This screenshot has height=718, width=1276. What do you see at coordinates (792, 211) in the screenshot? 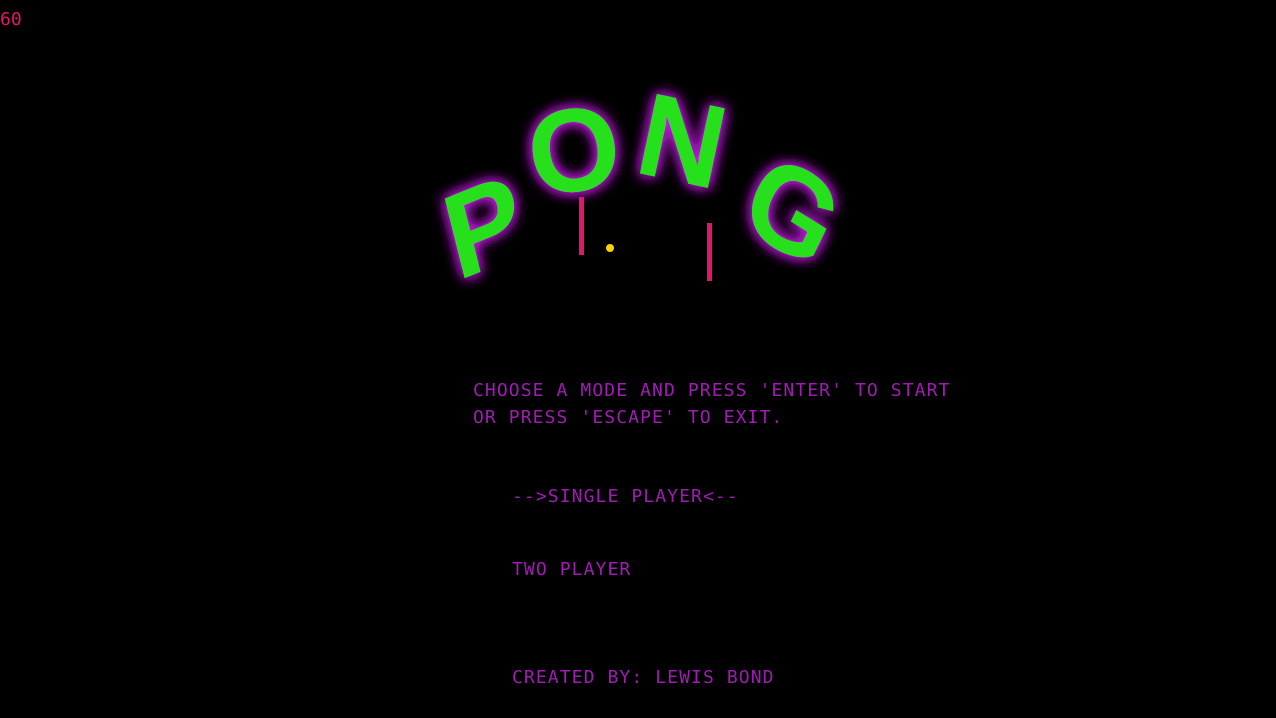
I see `logo-letter-g: G` at bounding box center [792, 211].